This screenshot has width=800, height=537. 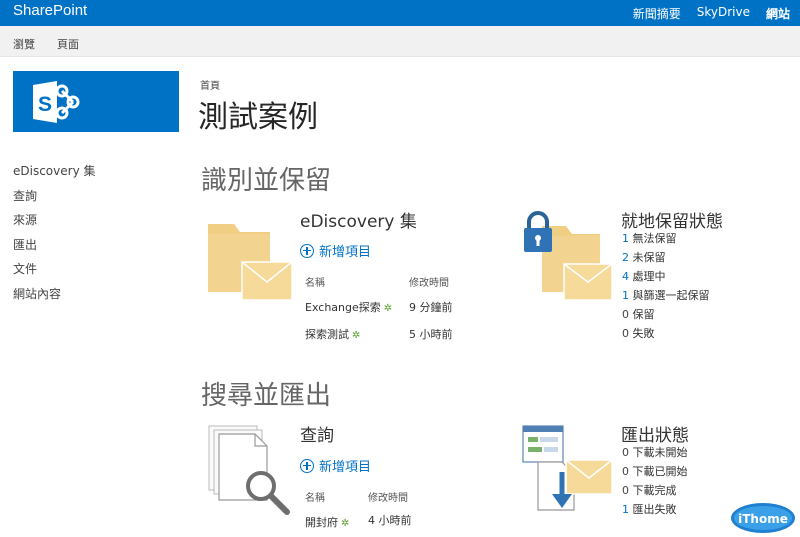 I want to click on status-row: 1 無法保留, so click(x=666, y=239).